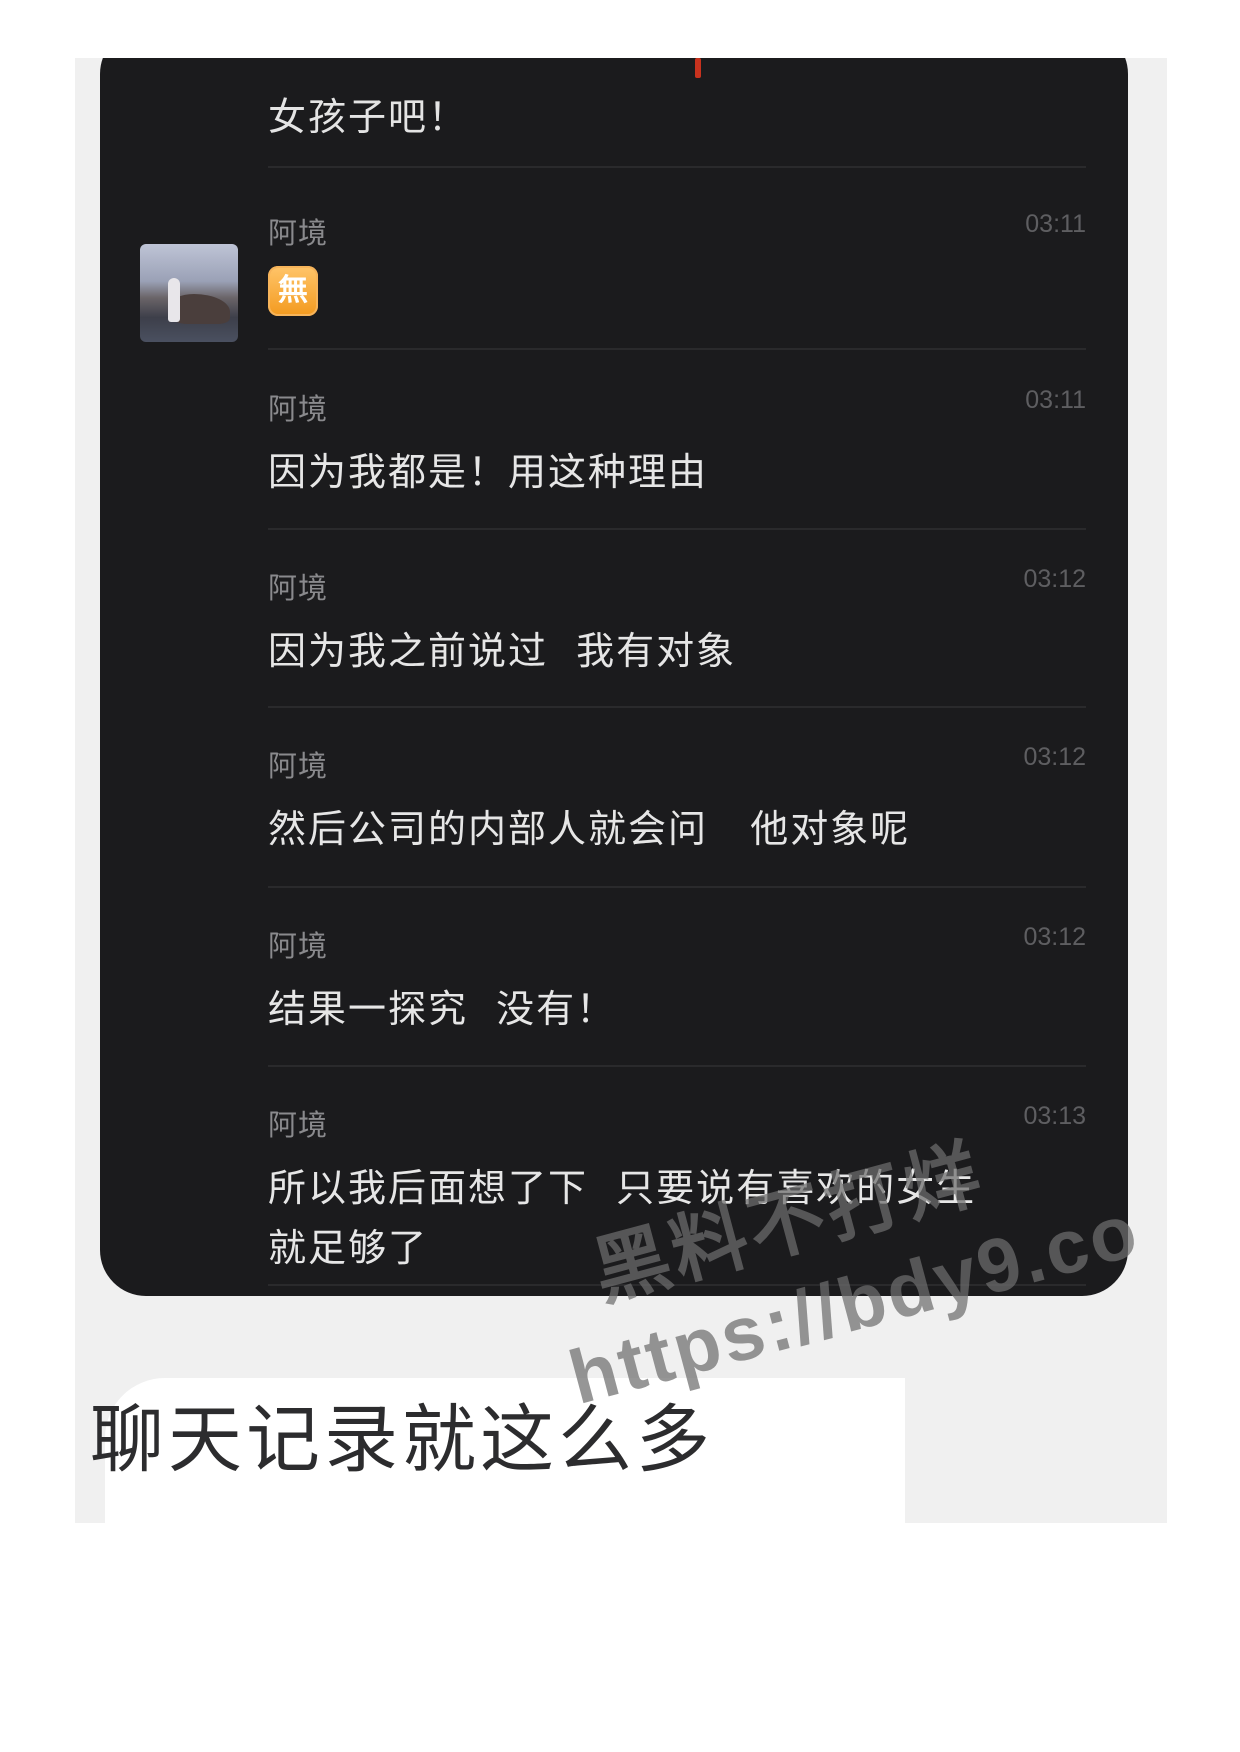 The image size is (1240, 1752). What do you see at coordinates (622, 1218) in the screenshot?
I see `message-text: 所以我后面想了下 只要说有喜欢的女生 就足够了` at bounding box center [622, 1218].